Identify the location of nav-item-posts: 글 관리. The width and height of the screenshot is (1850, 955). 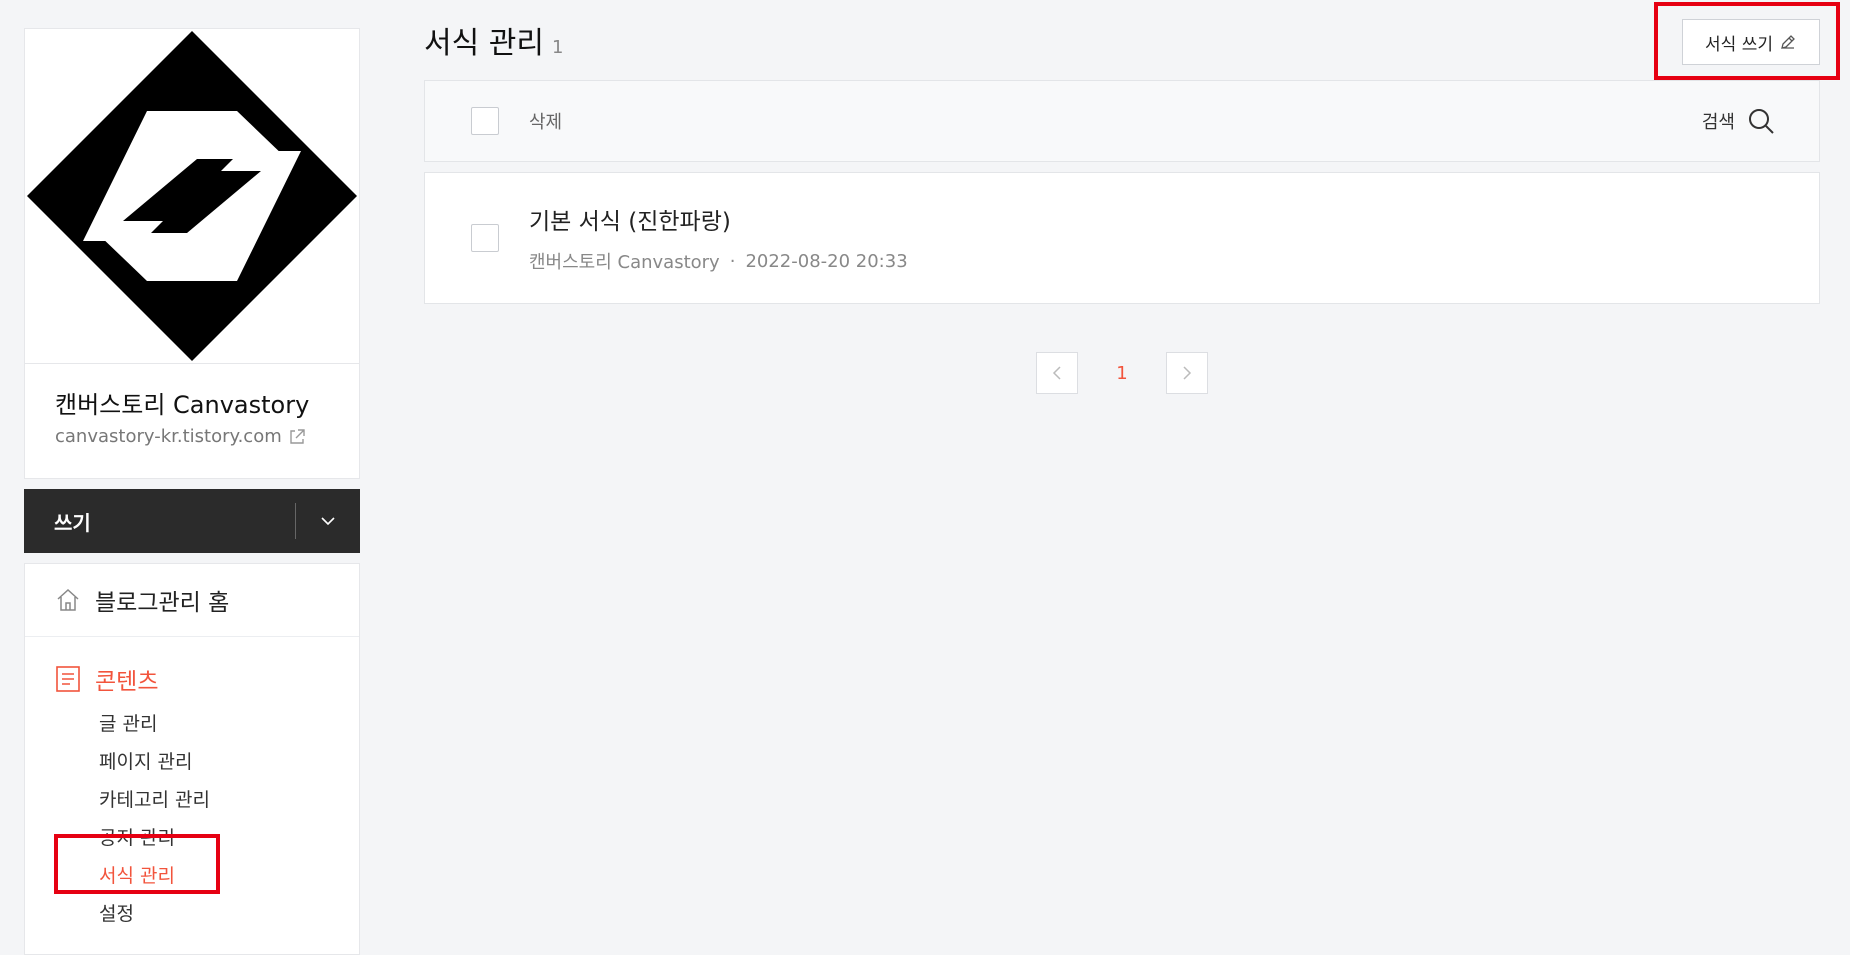
(214, 724).